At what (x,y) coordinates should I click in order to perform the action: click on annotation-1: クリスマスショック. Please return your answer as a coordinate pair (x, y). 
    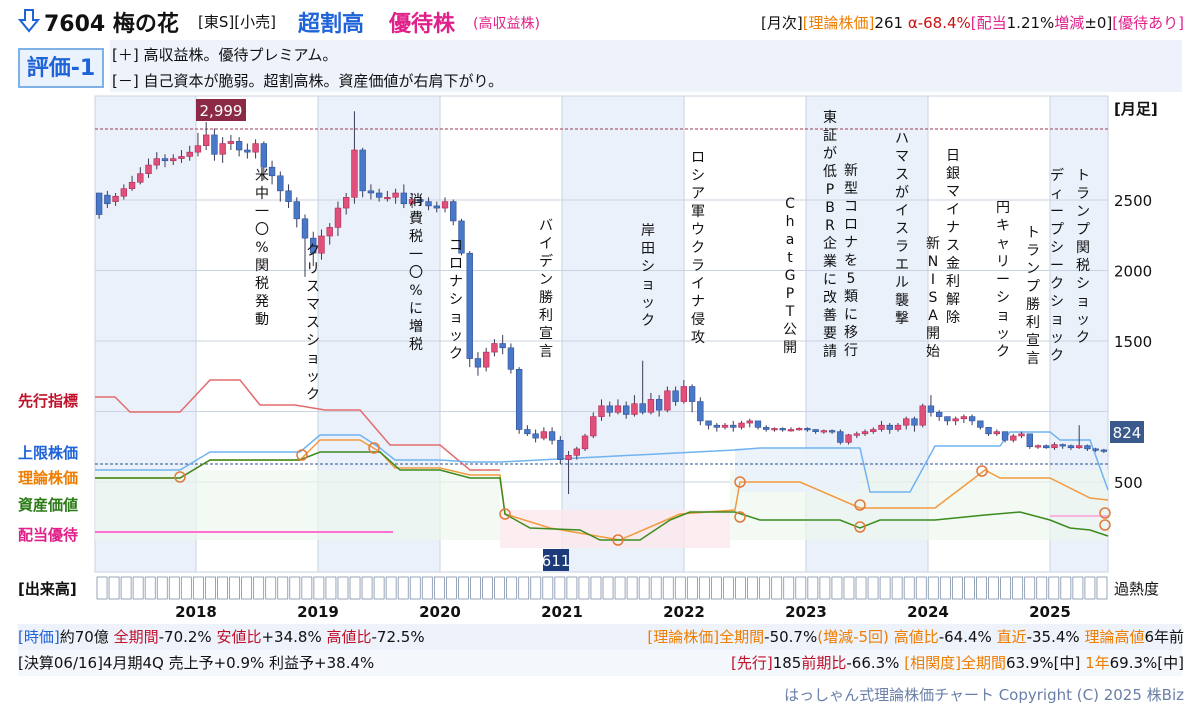
    Looking at the image, I should click on (313, 323).